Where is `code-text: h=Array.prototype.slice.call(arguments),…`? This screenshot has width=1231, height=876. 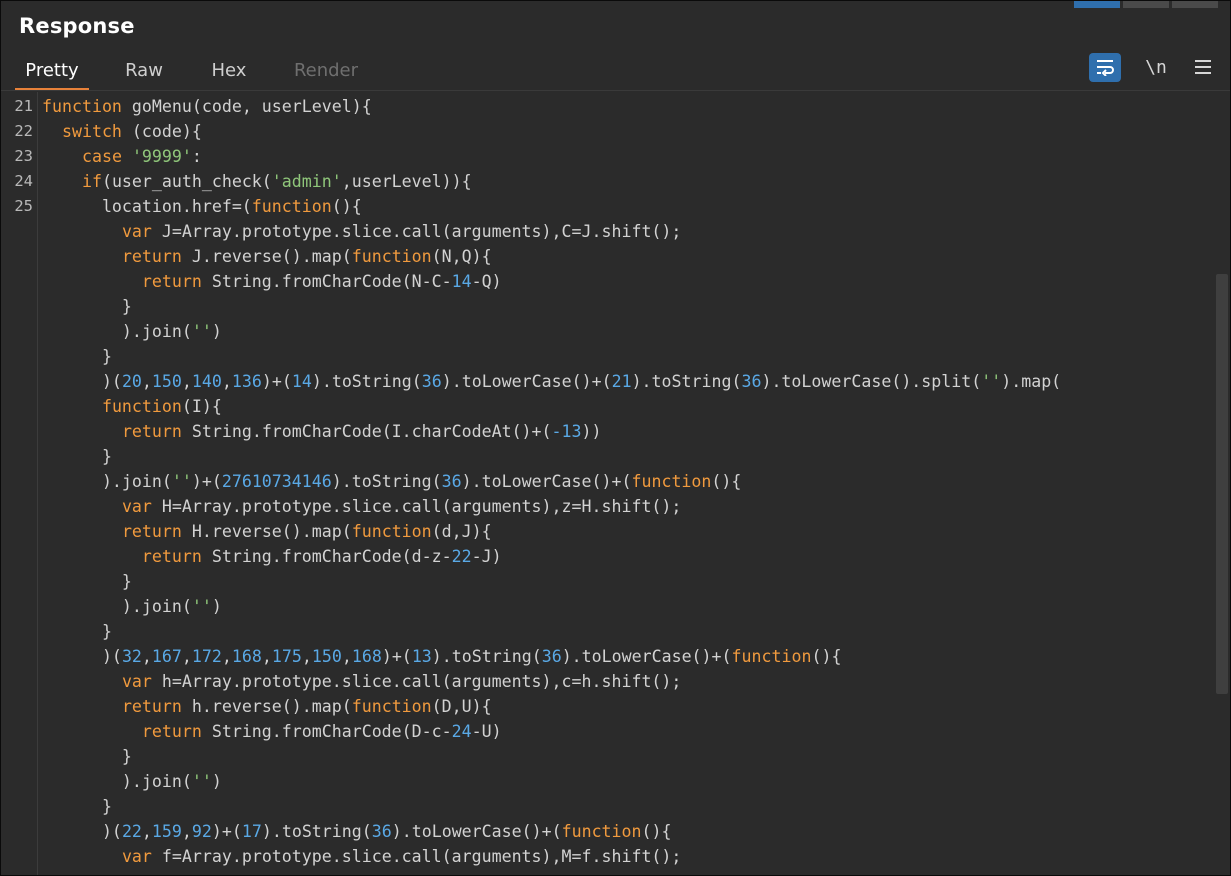 code-text: h=Array.prototype.slice.call(arguments),… is located at coordinates (416, 681).